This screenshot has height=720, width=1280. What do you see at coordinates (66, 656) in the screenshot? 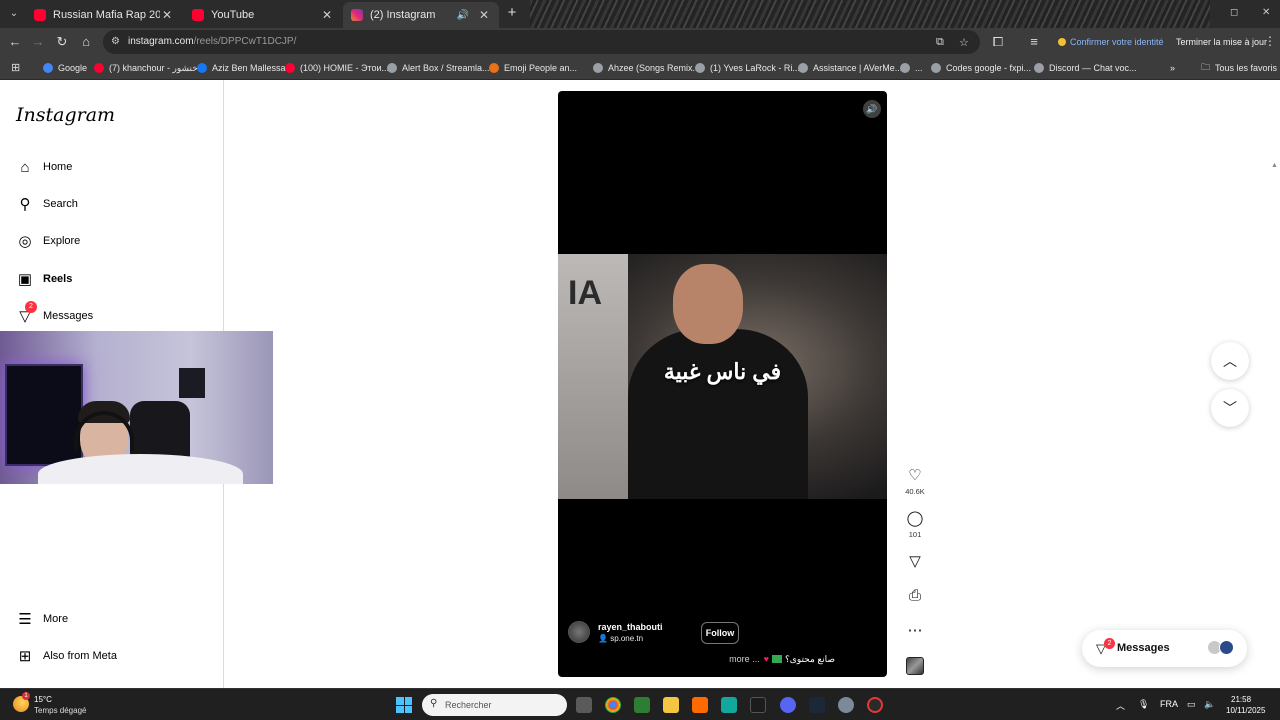
I see `nav-also-from-meta: ⊞ Also from Meta` at bounding box center [66, 656].